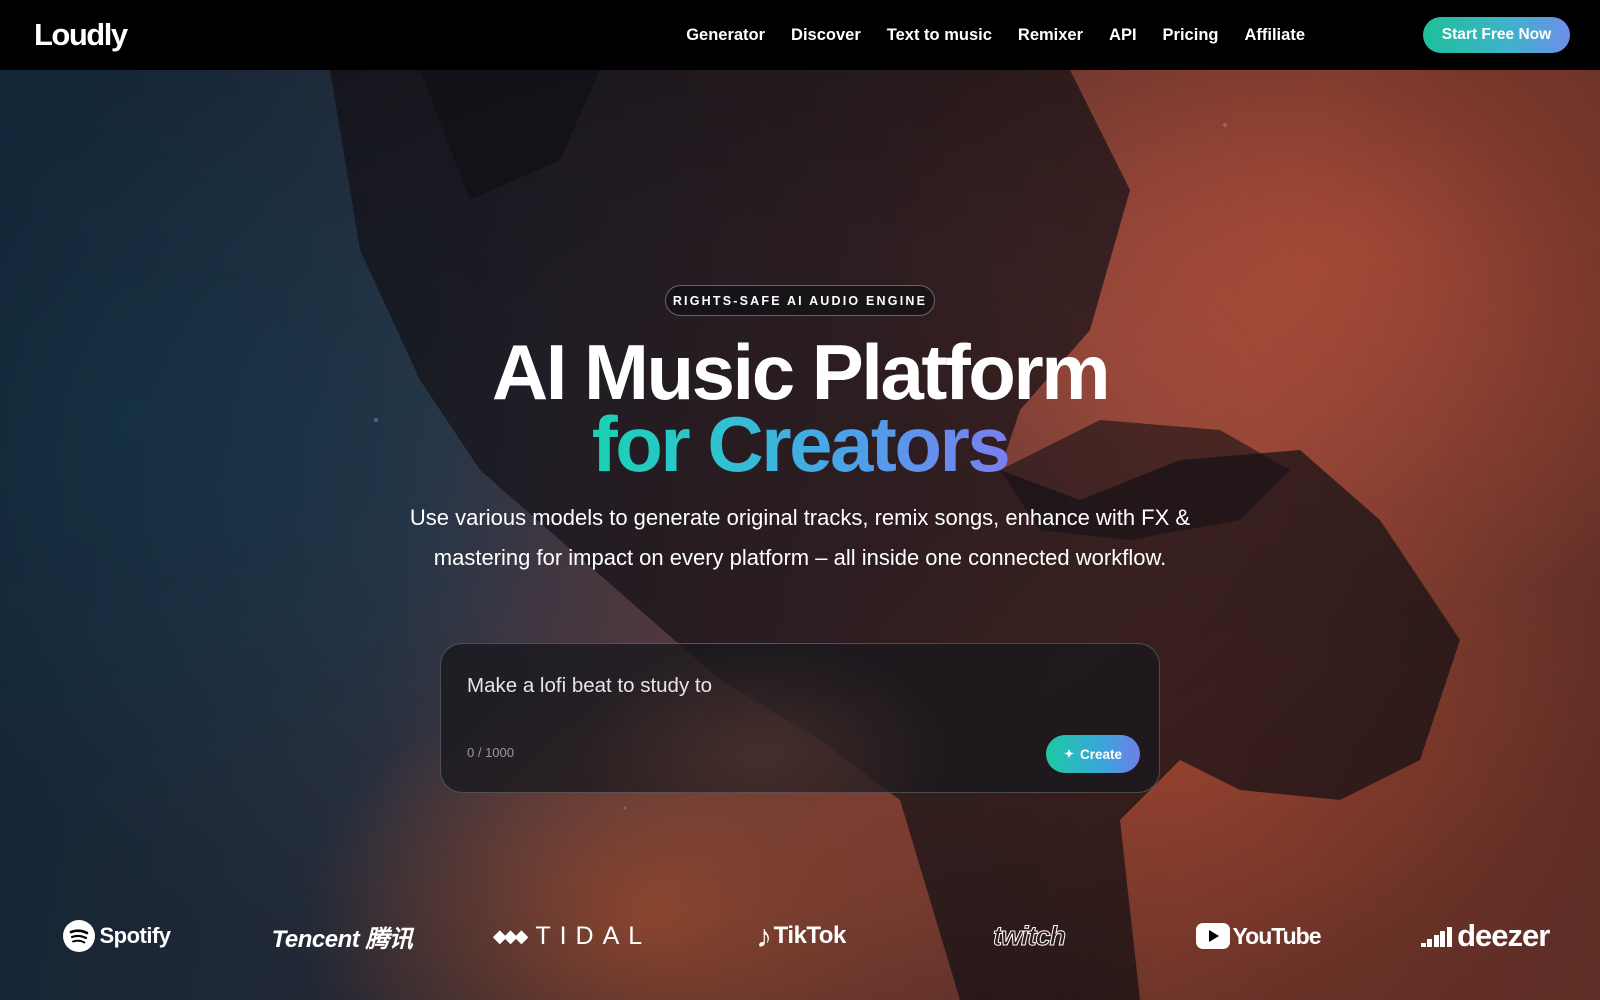 The height and width of the screenshot is (1000, 1600). Describe the element at coordinates (1191, 35) in the screenshot. I see `nav-link-pricing: Pricing` at that location.